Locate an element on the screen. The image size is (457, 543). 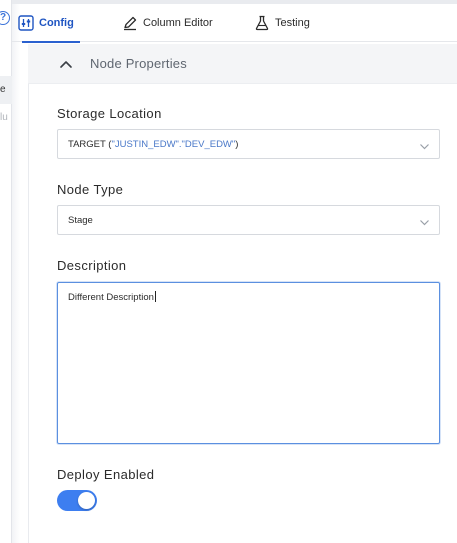
tab-bar: Config Column Editor Testing is located at coordinates (234, 23).